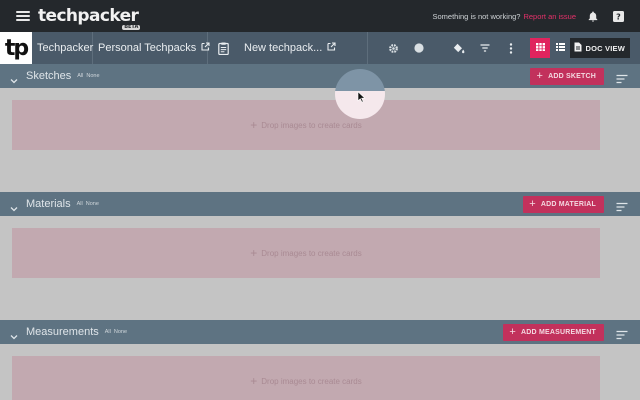 The width and height of the screenshot is (640, 400). I want to click on add-sketch-button: + ADD SKETCH, so click(567, 76).